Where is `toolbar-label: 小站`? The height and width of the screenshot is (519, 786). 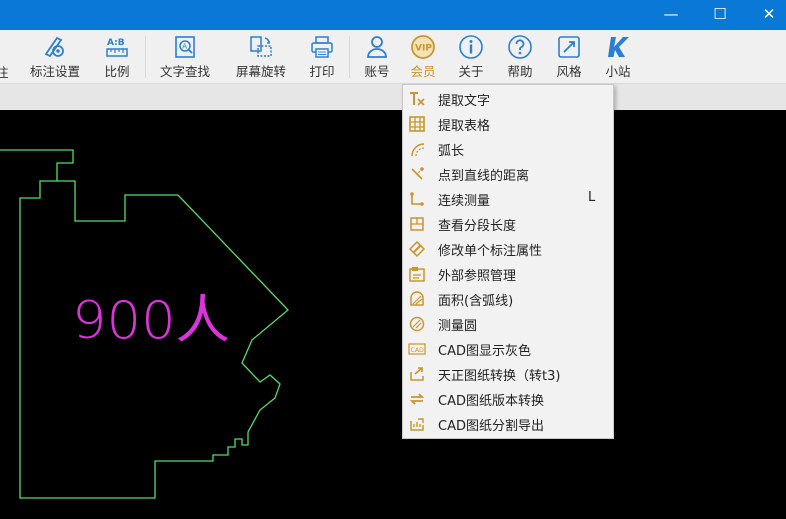 toolbar-label: 小站 is located at coordinates (618, 71).